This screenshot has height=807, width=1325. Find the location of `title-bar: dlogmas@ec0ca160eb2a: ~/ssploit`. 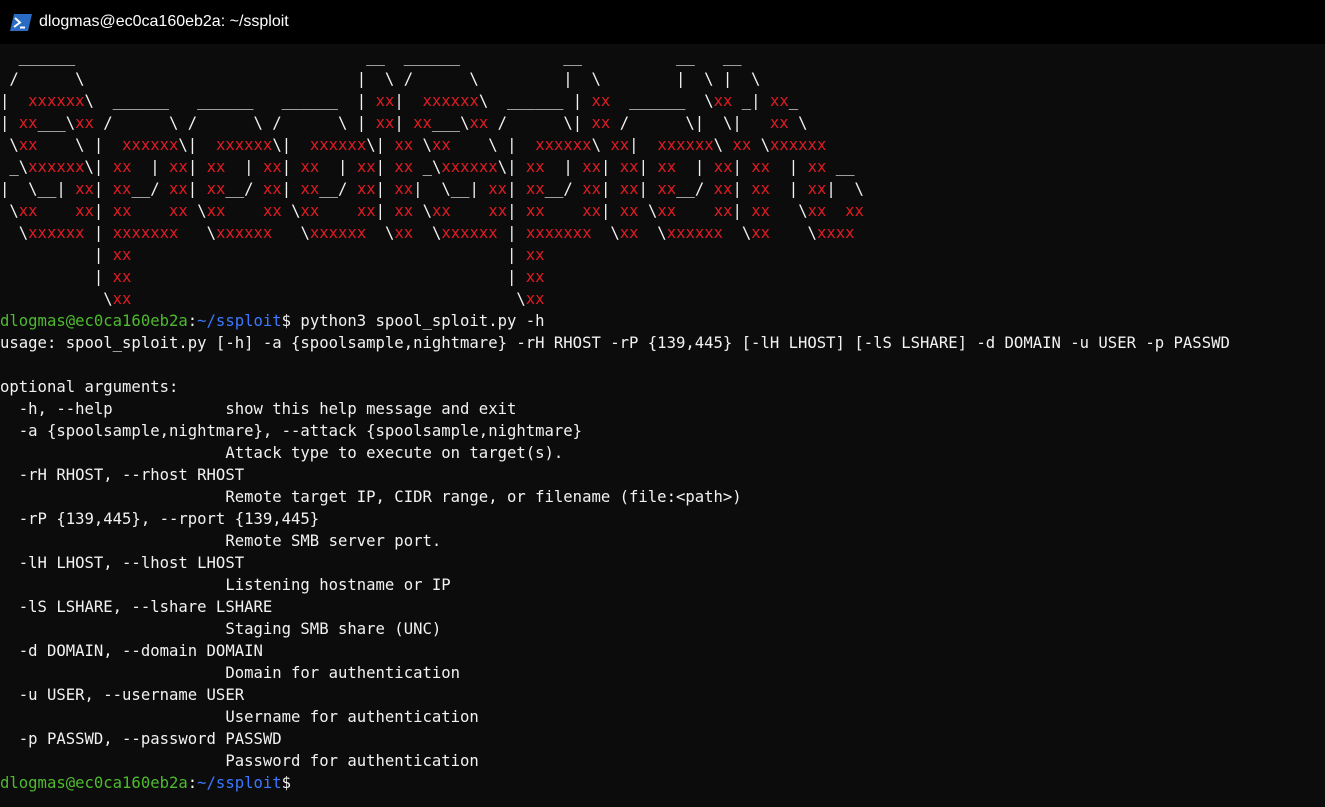

title-bar: dlogmas@ec0ca160eb2a: ~/ssploit is located at coordinates (662, 22).